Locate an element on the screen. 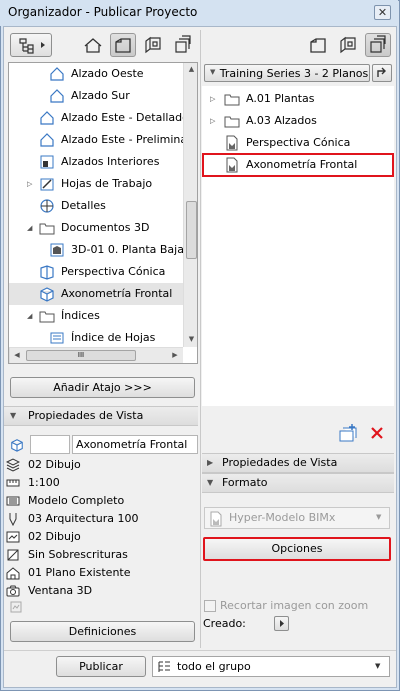 This screenshot has width=400, height=691. tree-view-icon is located at coordinates (32, 46).